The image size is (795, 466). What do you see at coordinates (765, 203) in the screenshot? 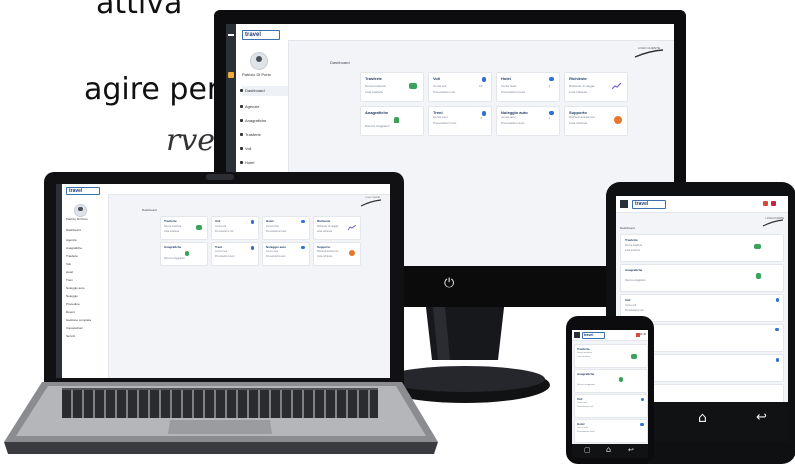
I see `tablet-notification-icon` at bounding box center [765, 203].